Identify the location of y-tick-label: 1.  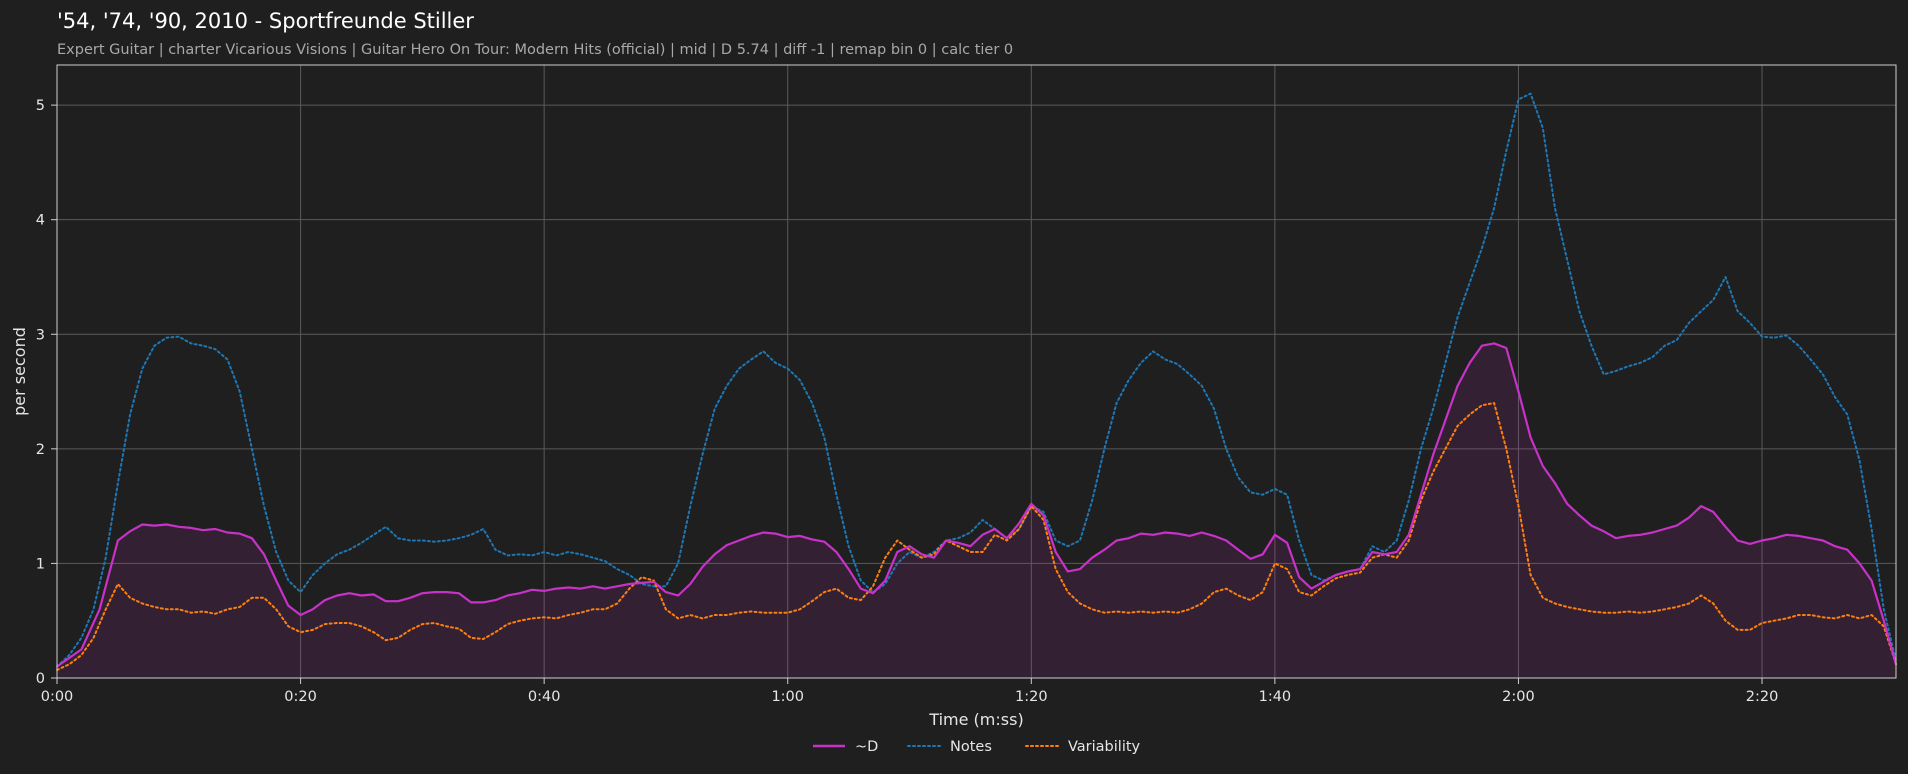
(40, 564).